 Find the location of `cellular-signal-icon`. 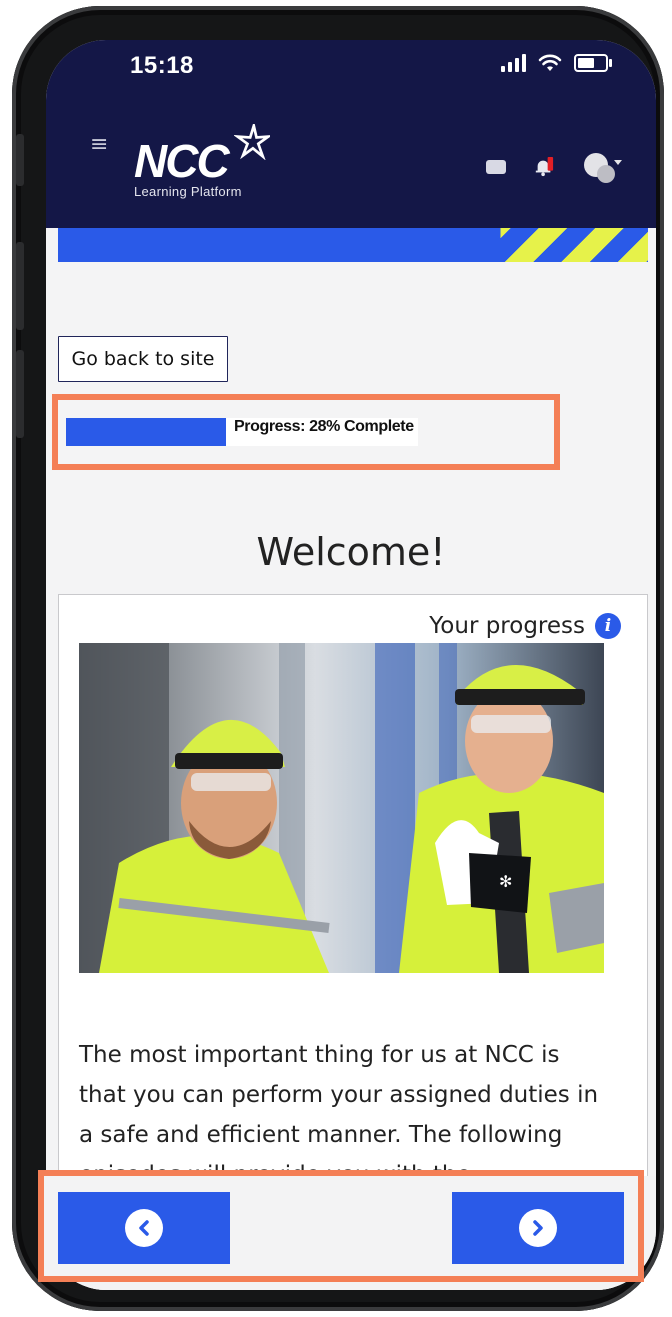

cellular-signal-icon is located at coordinates (513, 63).